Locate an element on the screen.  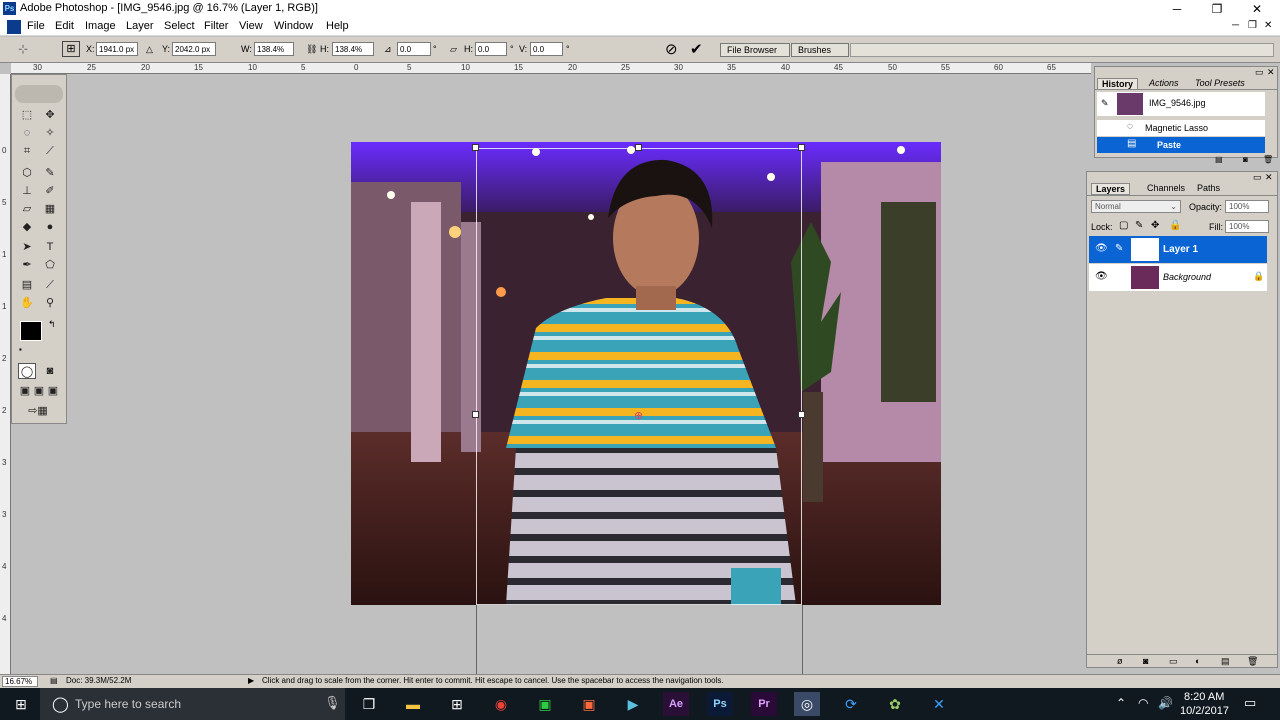
menu-image: Image is located at coordinates (100, 26).